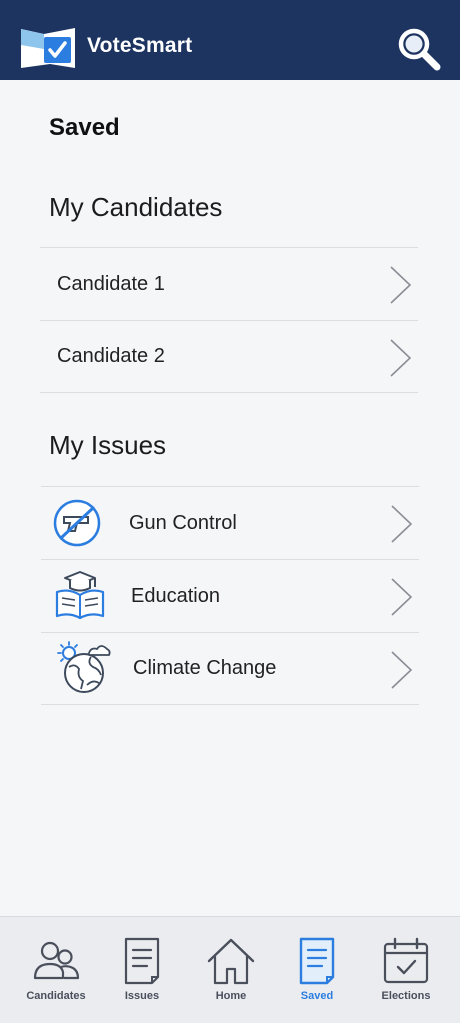  Describe the element at coordinates (175, 595) in the screenshot. I see `issue-label: Education` at that location.